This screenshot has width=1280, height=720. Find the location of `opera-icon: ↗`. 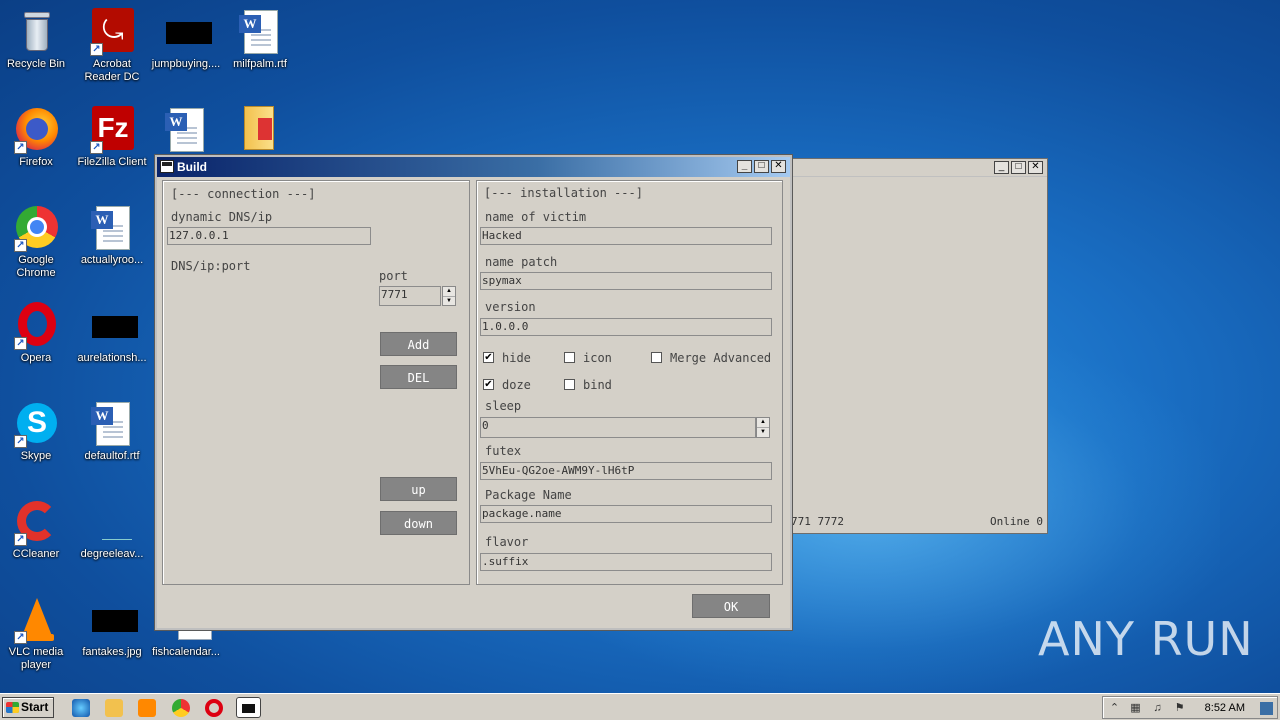

opera-icon: ↗ is located at coordinates (36, 326).